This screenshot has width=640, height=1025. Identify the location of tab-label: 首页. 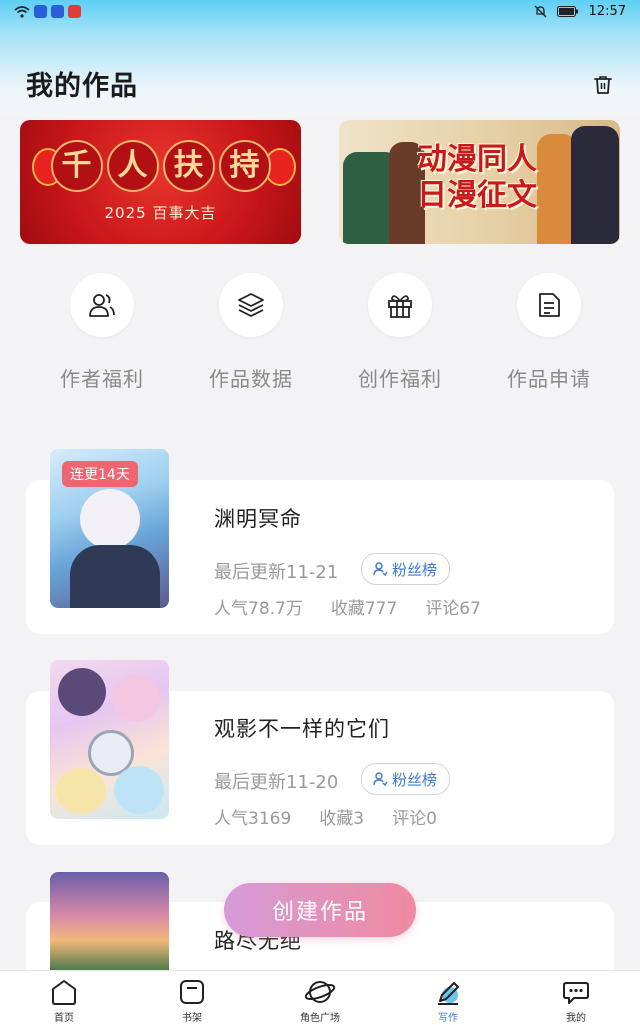
(64, 1018).